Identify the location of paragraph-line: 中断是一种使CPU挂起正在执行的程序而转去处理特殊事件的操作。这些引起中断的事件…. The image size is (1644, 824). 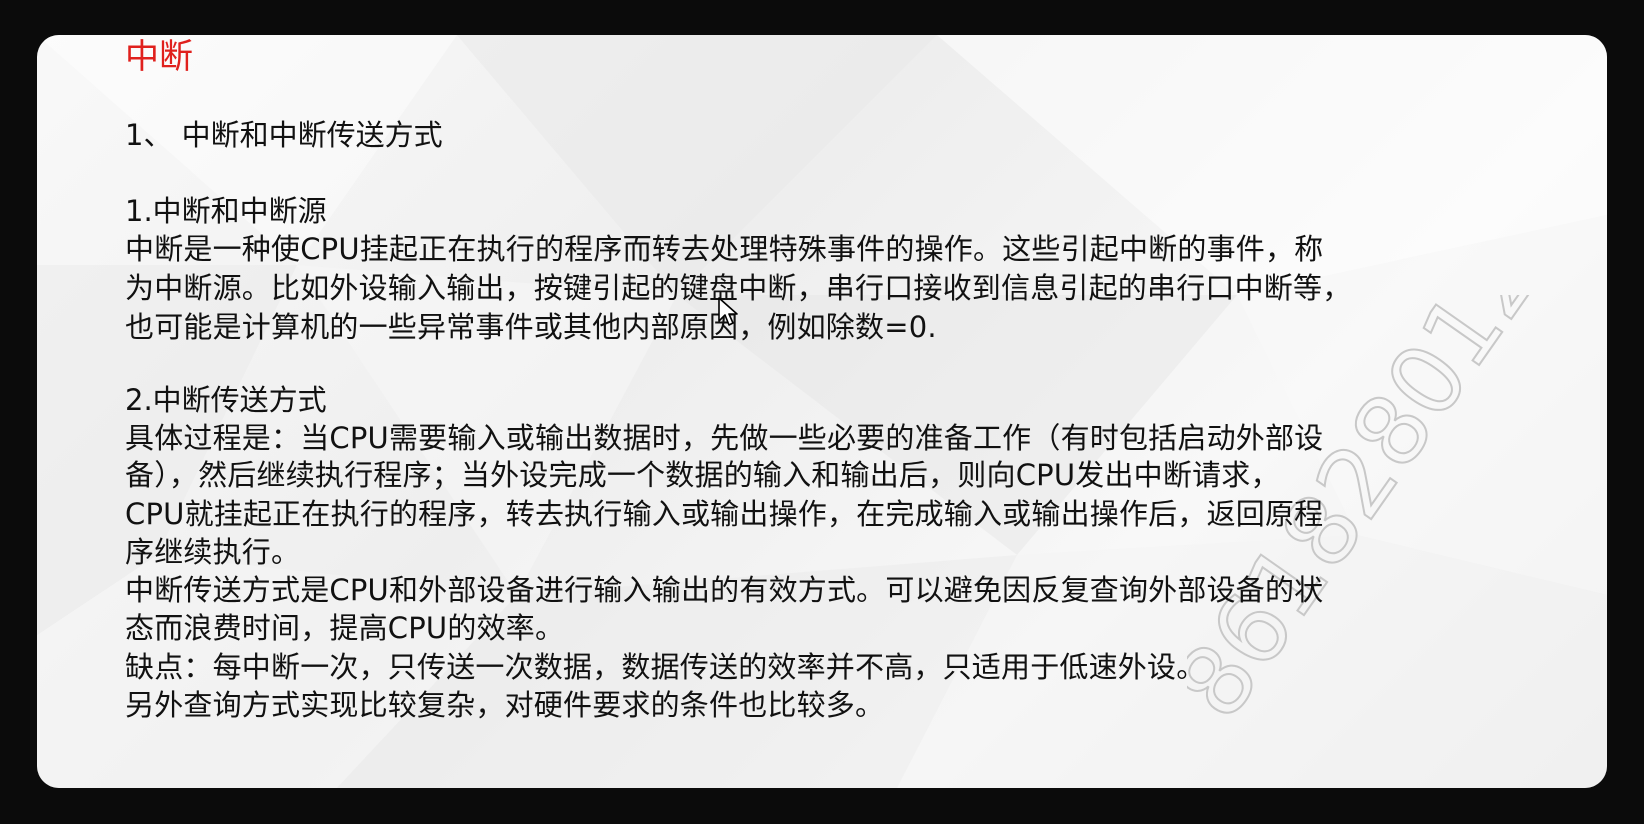
(724, 249).